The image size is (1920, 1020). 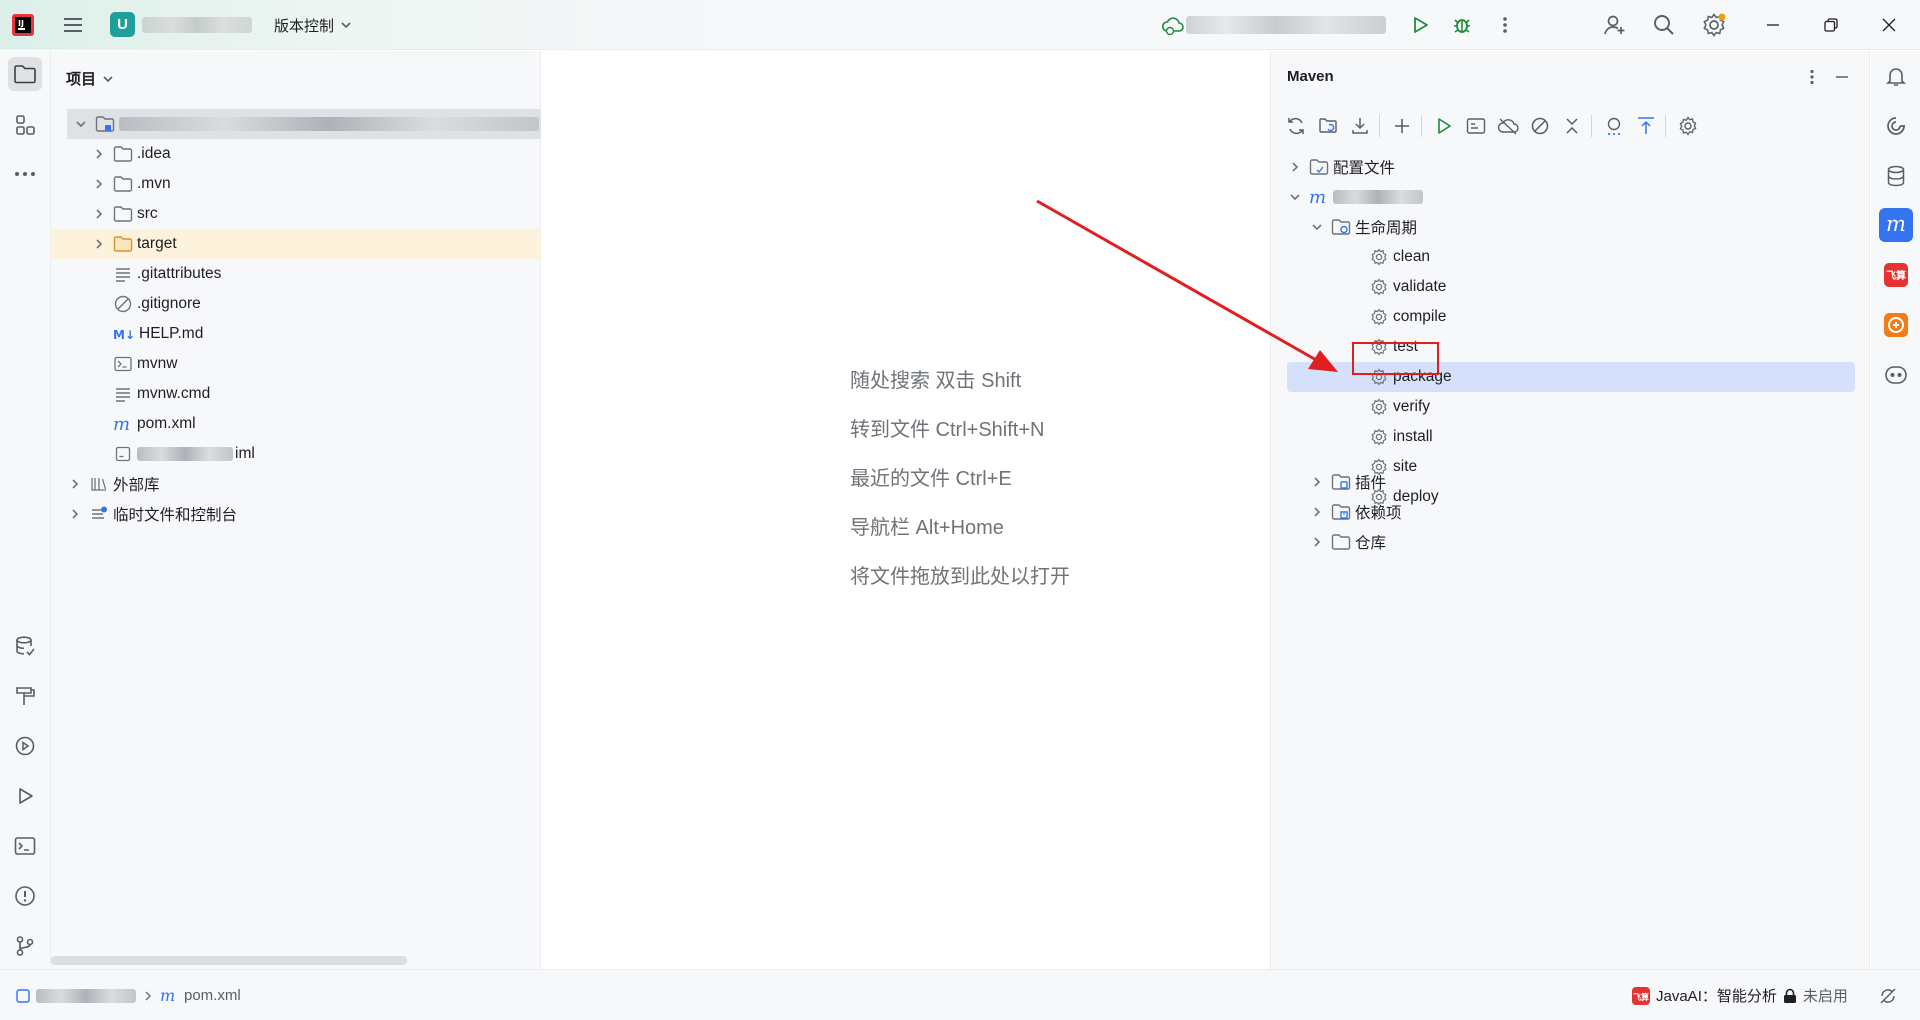 I want to click on tree-item-label: 外部库, so click(x=136, y=485).